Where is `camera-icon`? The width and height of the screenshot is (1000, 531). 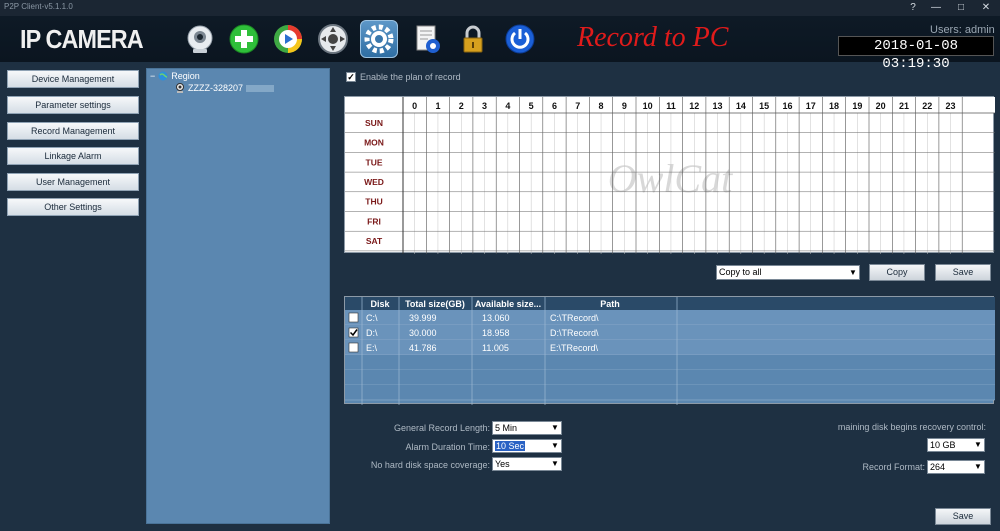 camera-icon is located at coordinates (200, 39).